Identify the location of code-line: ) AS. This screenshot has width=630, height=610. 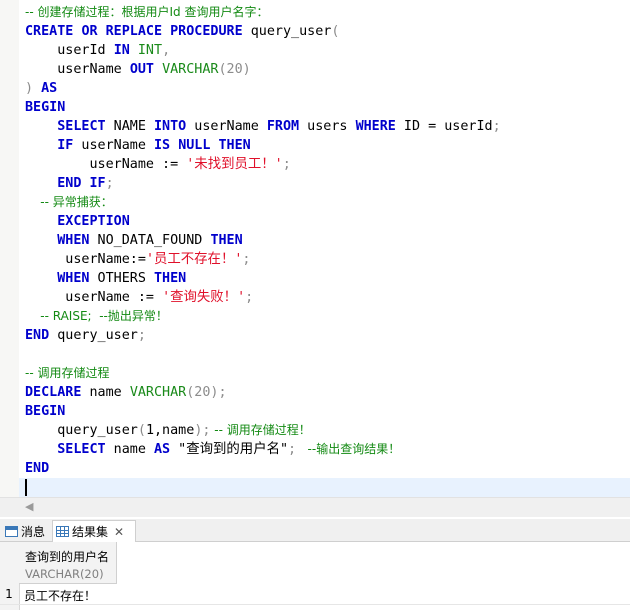
(327, 88).